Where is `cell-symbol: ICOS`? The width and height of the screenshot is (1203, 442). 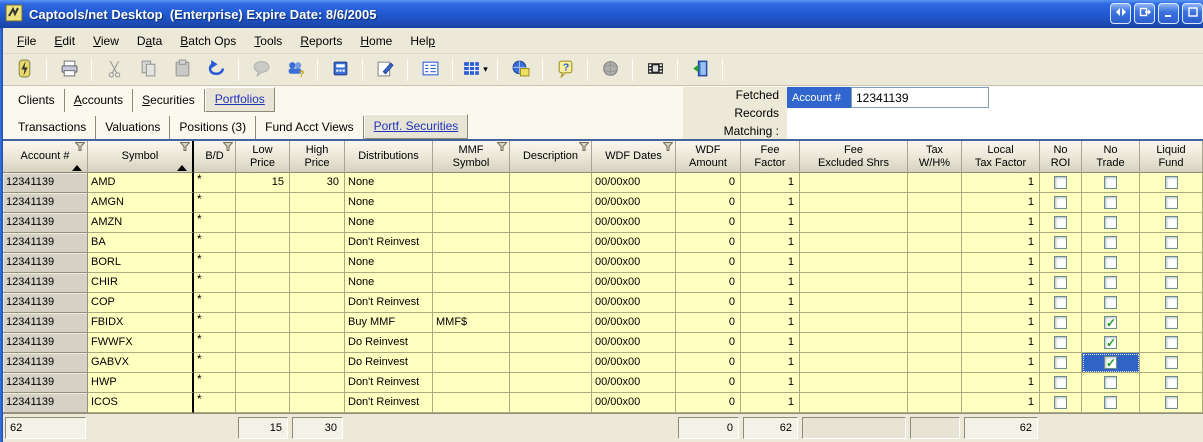
cell-symbol: ICOS is located at coordinates (141, 403).